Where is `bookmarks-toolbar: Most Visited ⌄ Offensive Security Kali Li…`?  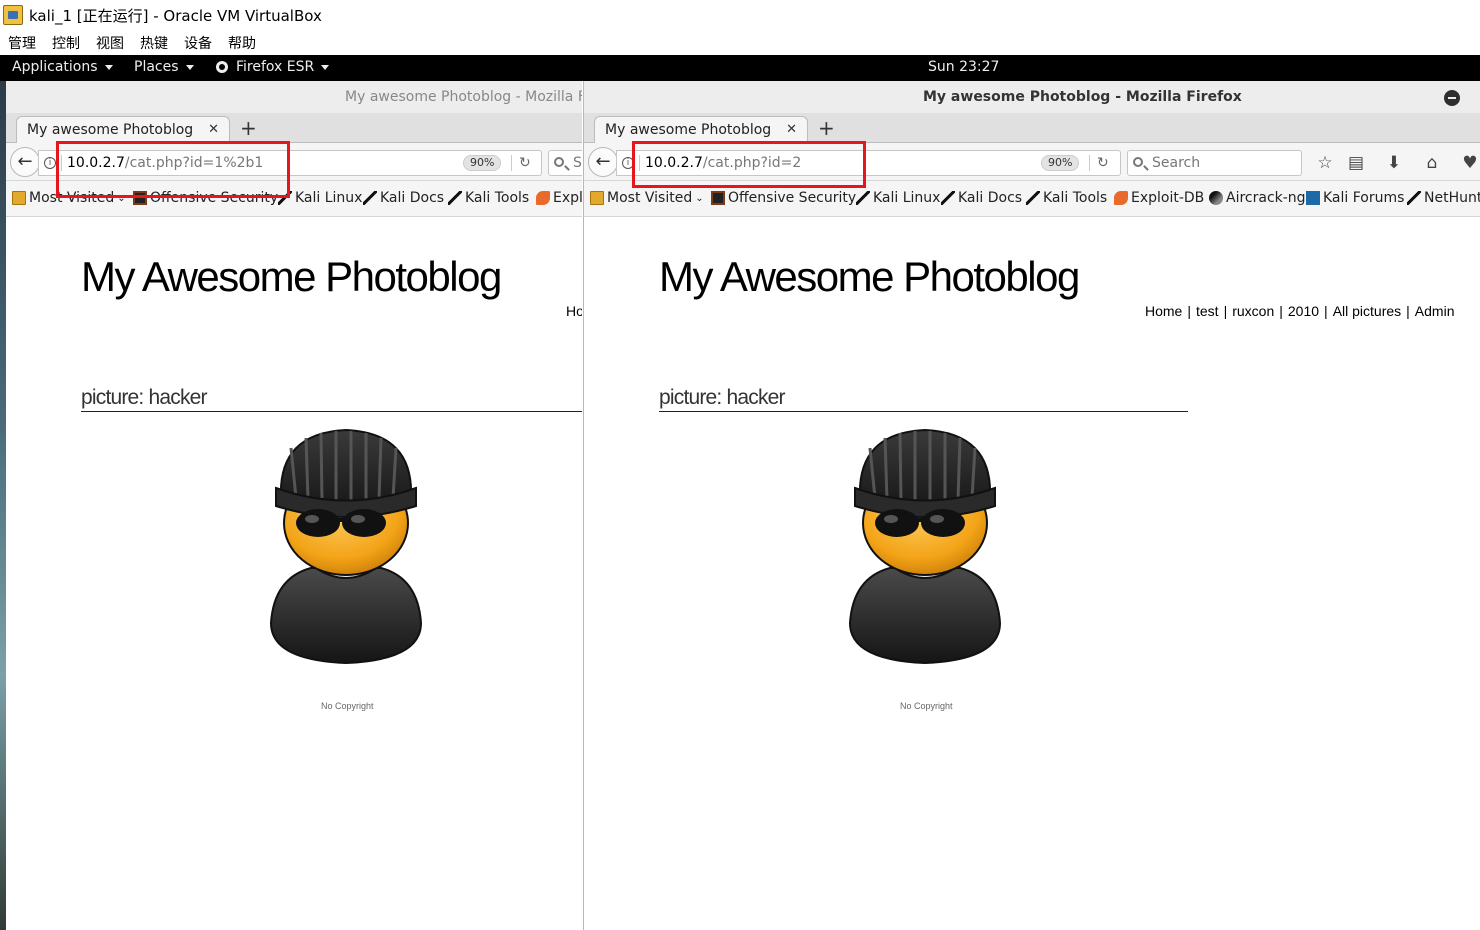 bookmarks-toolbar: Most Visited ⌄ Offensive Security Kali Li… is located at coordinates (294, 199).